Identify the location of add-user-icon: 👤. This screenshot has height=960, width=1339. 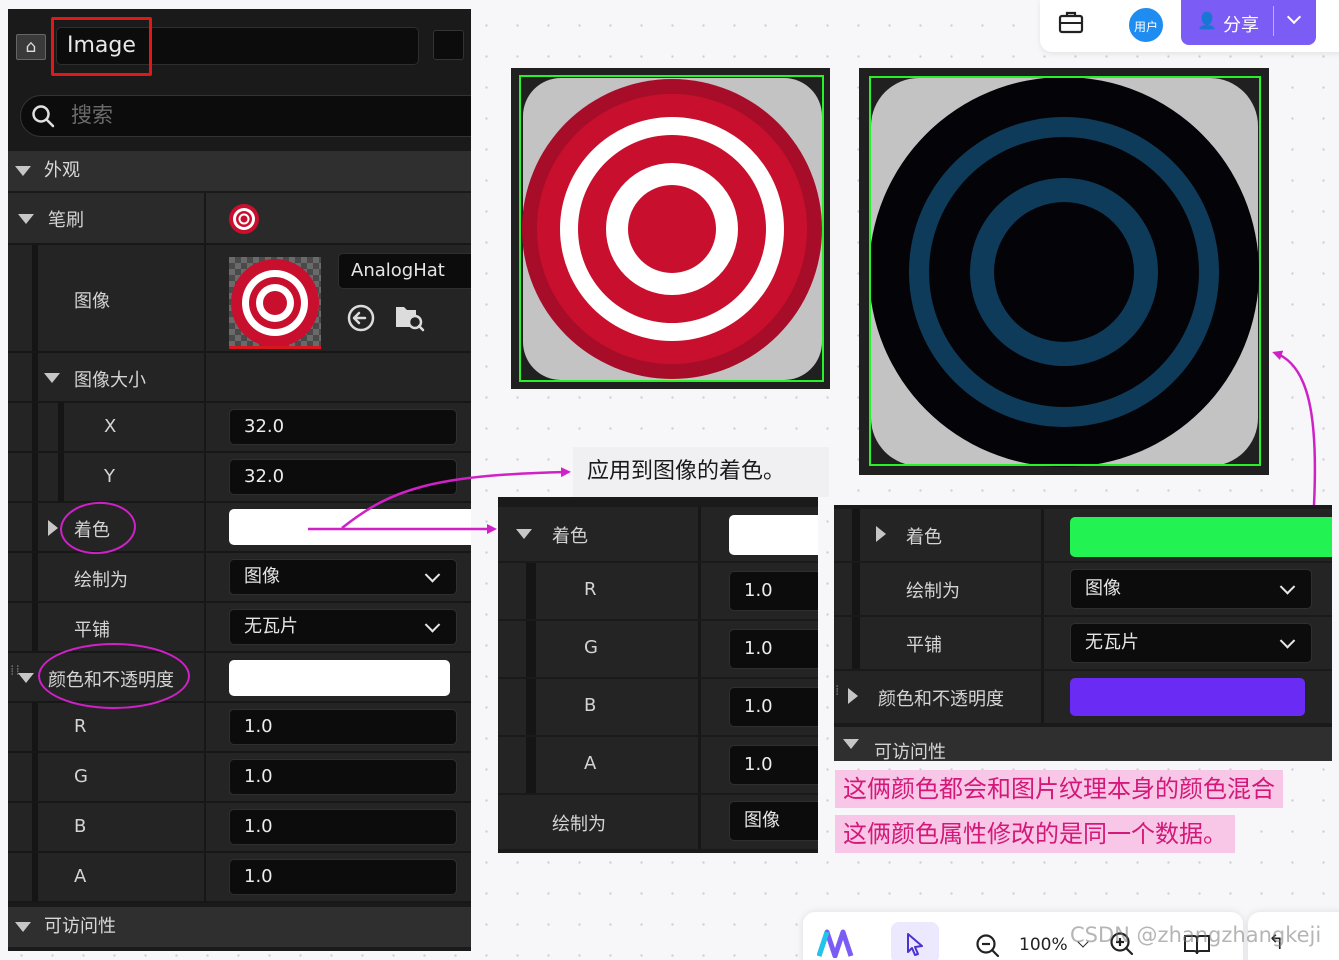
(1207, 20).